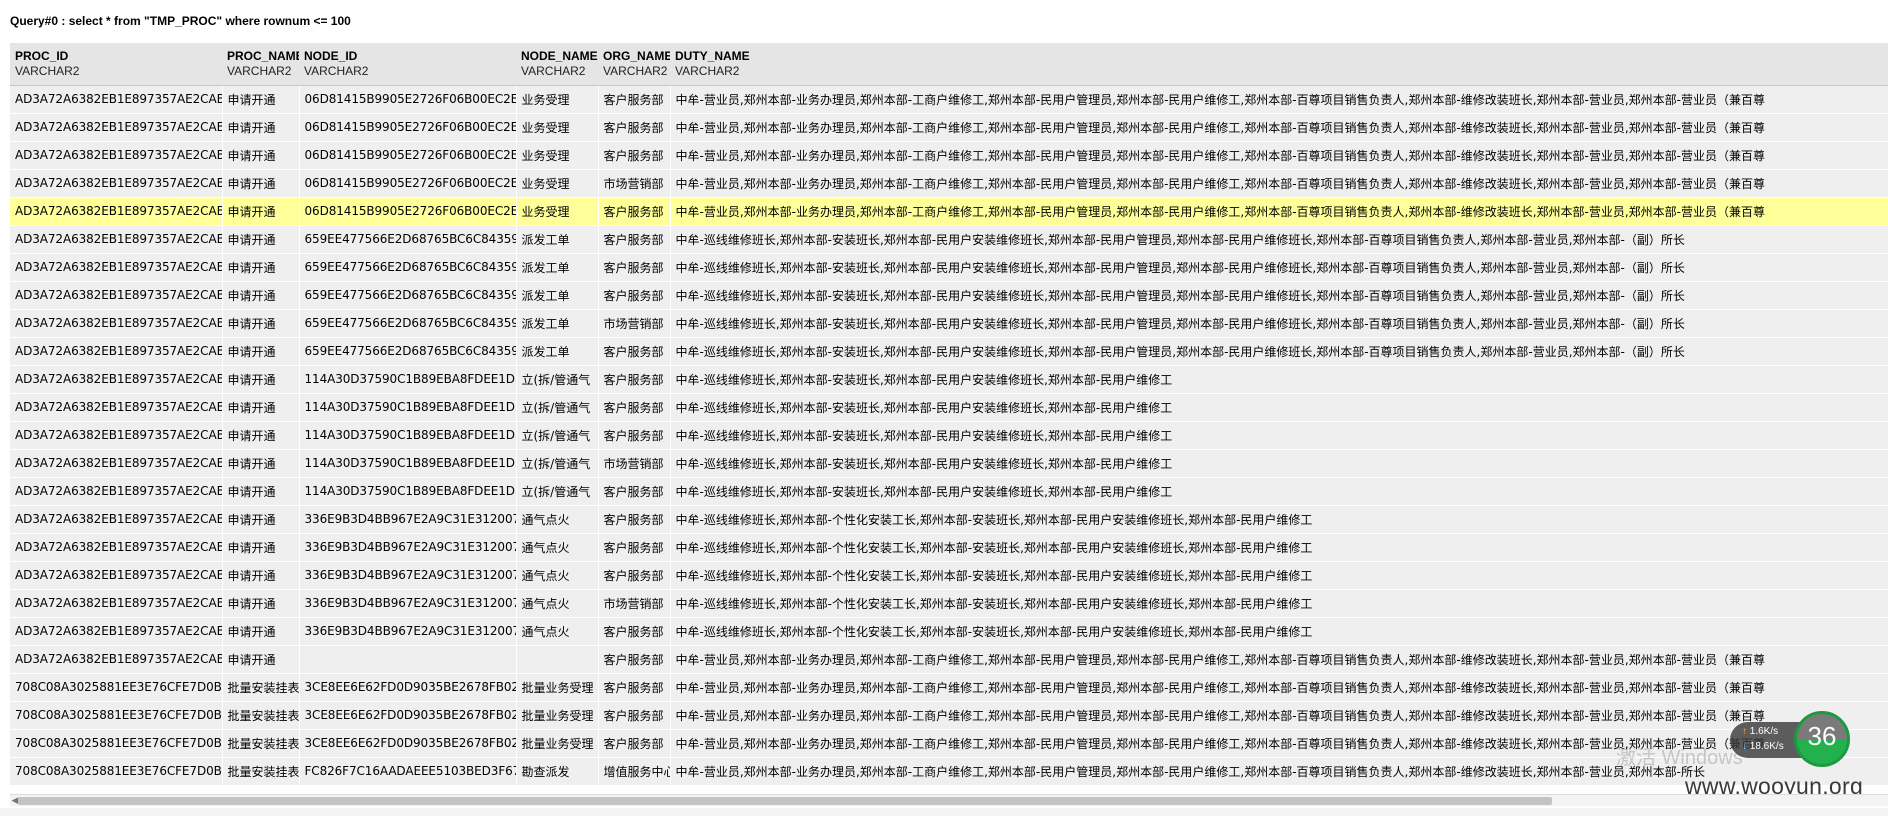 This screenshot has height=816, width=1888. Describe the element at coordinates (785, 801) in the screenshot. I see `scrollbar-thumb` at that location.